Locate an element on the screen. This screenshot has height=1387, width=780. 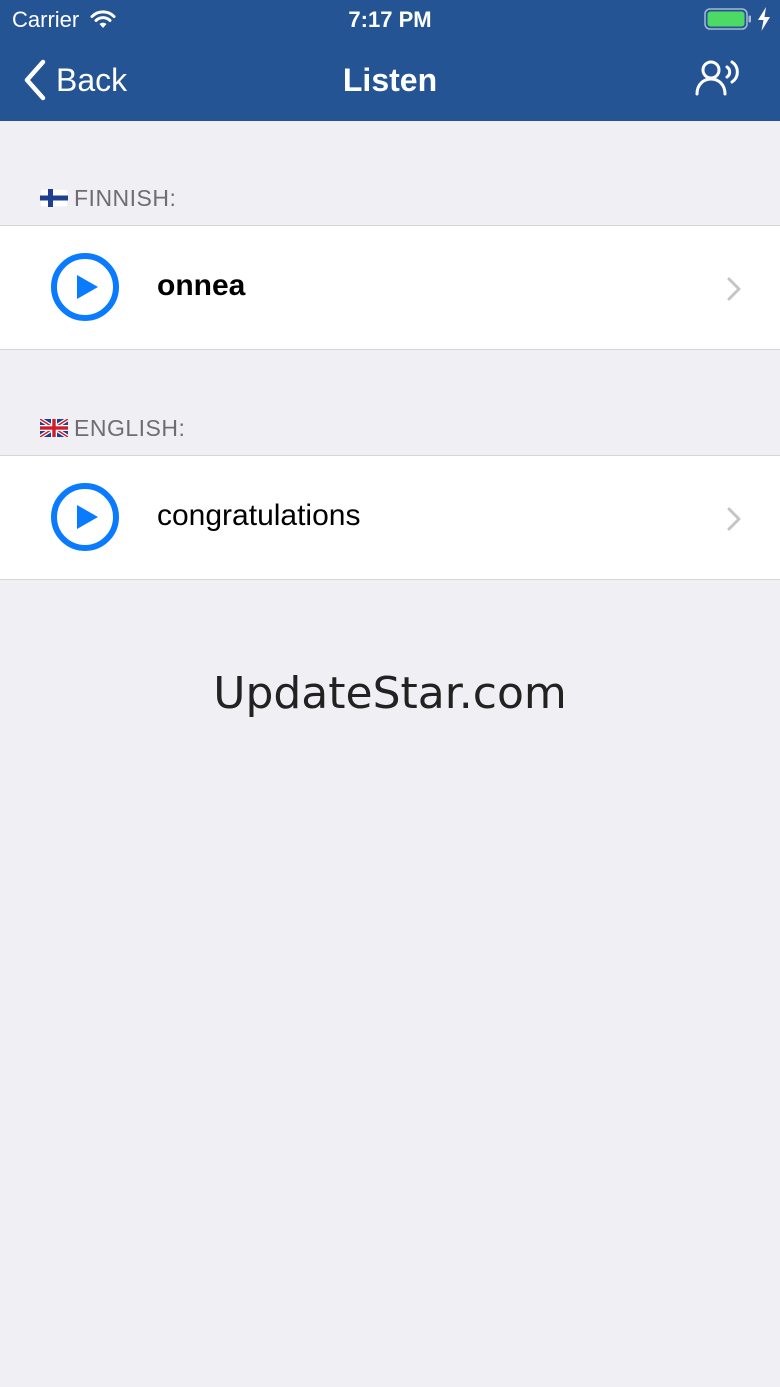
navigation-bar: Back Listen is located at coordinates (390, 80).